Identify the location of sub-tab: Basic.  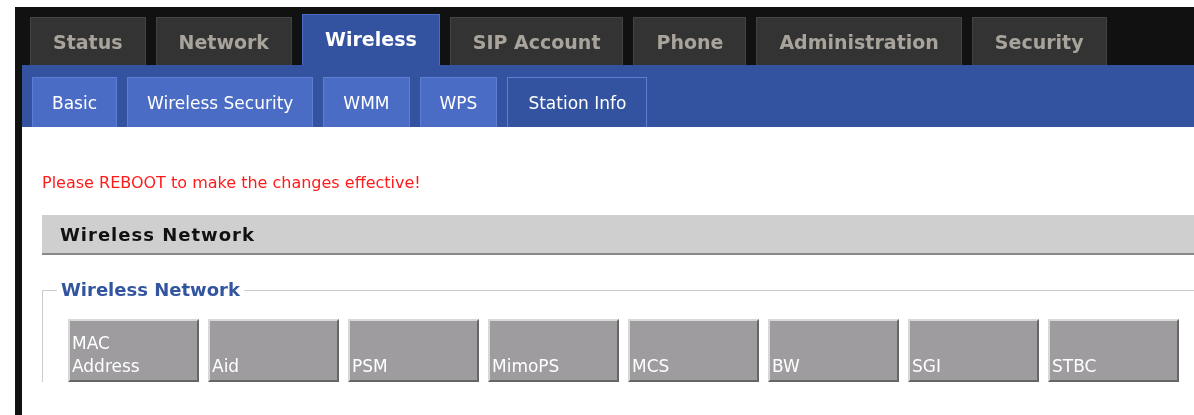
(74, 102).